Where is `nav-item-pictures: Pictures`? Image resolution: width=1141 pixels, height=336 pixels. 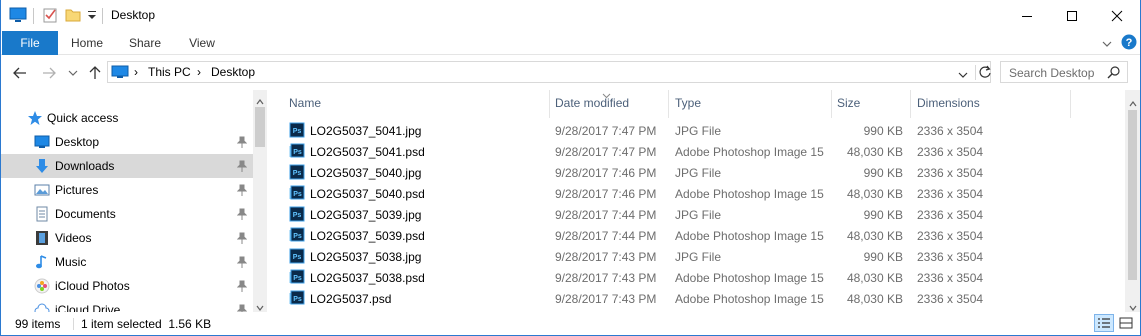 nav-item-pictures: Pictures is located at coordinates (127, 190).